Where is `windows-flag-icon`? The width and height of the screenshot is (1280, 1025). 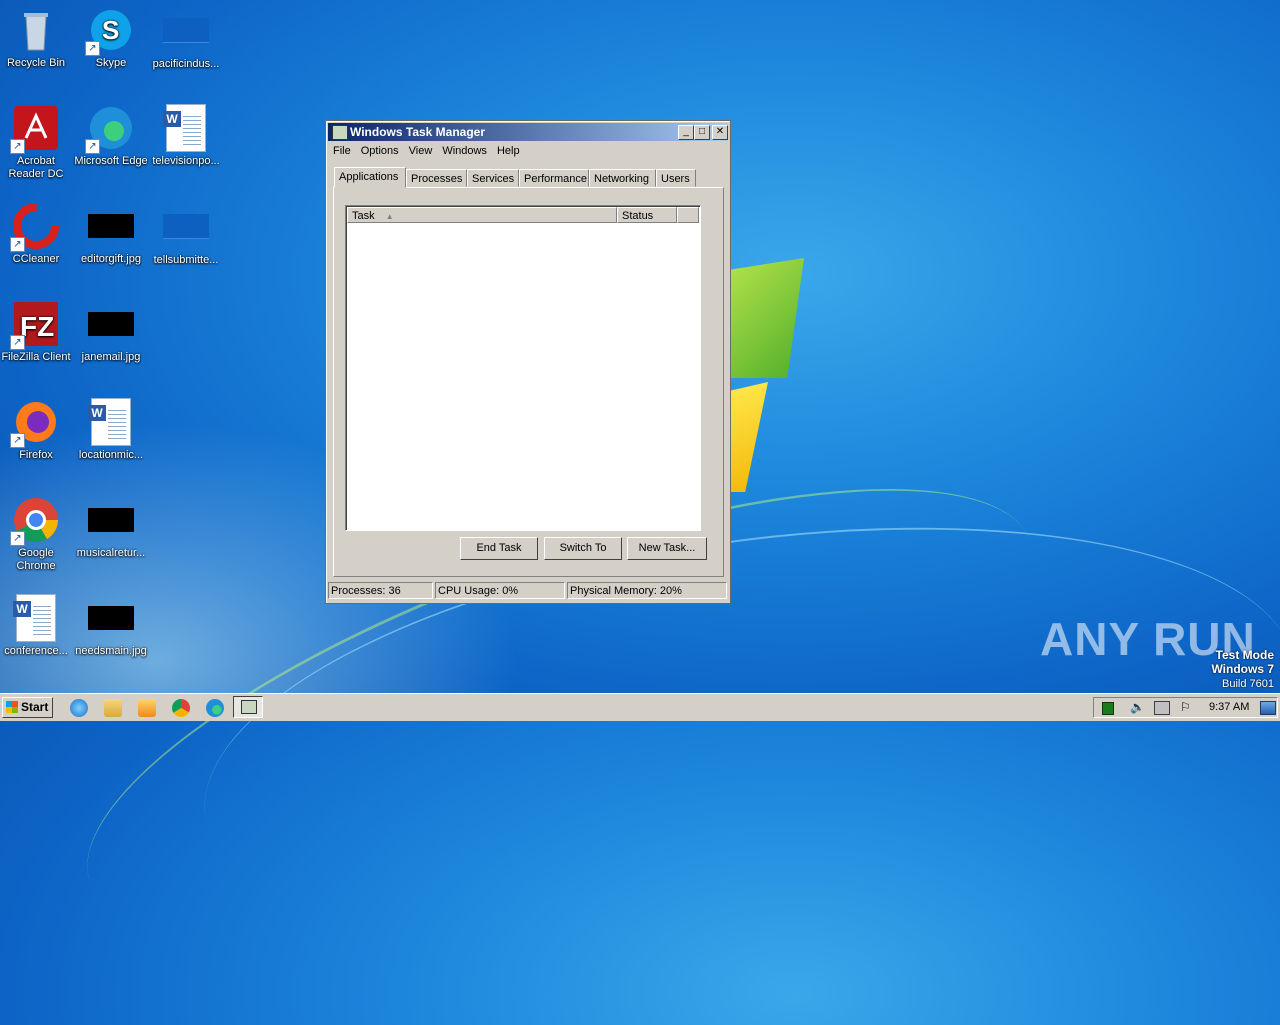
windows-flag-icon is located at coordinates (12, 707).